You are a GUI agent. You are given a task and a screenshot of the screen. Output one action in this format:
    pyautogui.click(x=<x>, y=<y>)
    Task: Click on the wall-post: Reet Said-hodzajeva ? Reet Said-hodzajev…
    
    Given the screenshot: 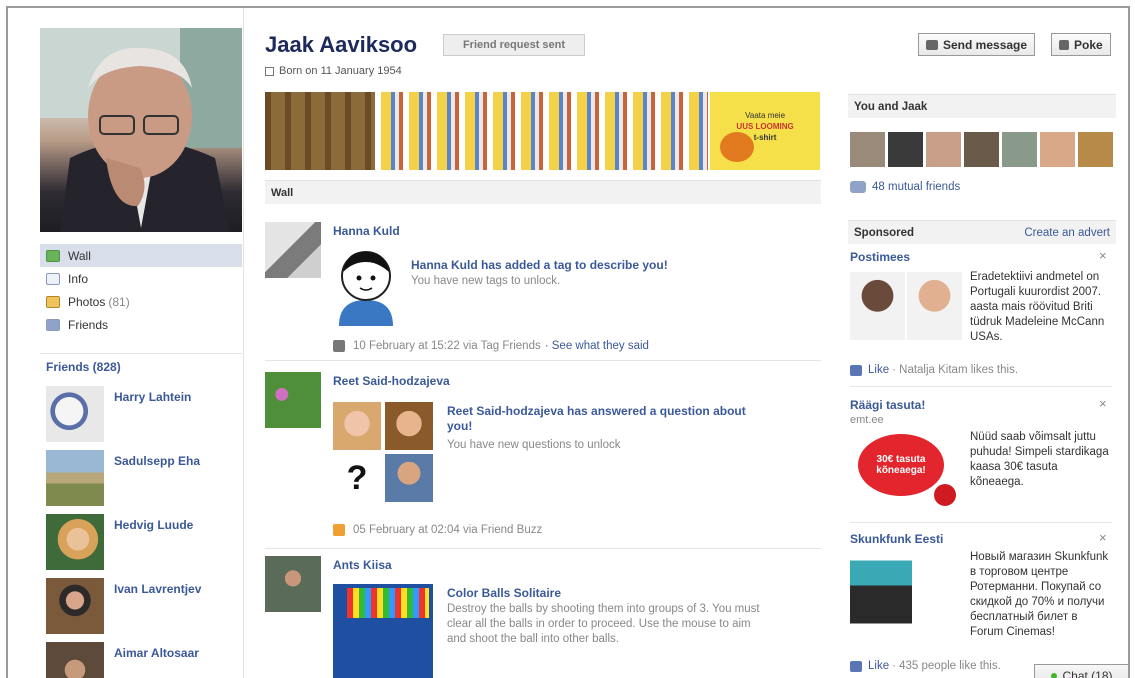 What is the action you would take?
    pyautogui.click(x=543, y=454)
    